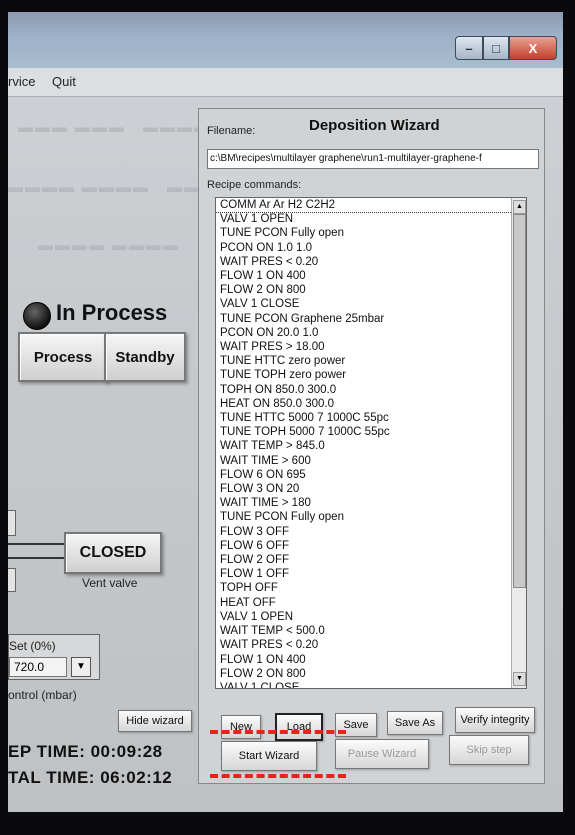 The width and height of the screenshot is (575, 835). Describe the element at coordinates (371, 206) in the screenshot. I see `recipe-command-item: COMM Ar Ar H2 C2H2` at that location.